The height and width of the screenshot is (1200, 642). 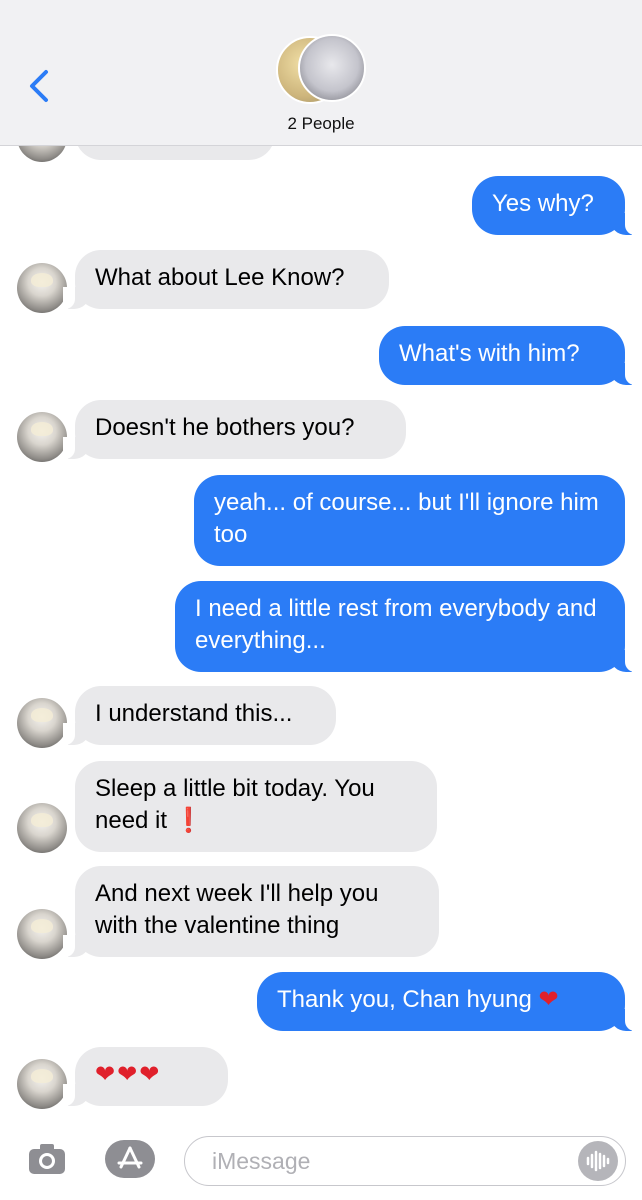 I want to click on camera-button, so click(x=47, y=1159).